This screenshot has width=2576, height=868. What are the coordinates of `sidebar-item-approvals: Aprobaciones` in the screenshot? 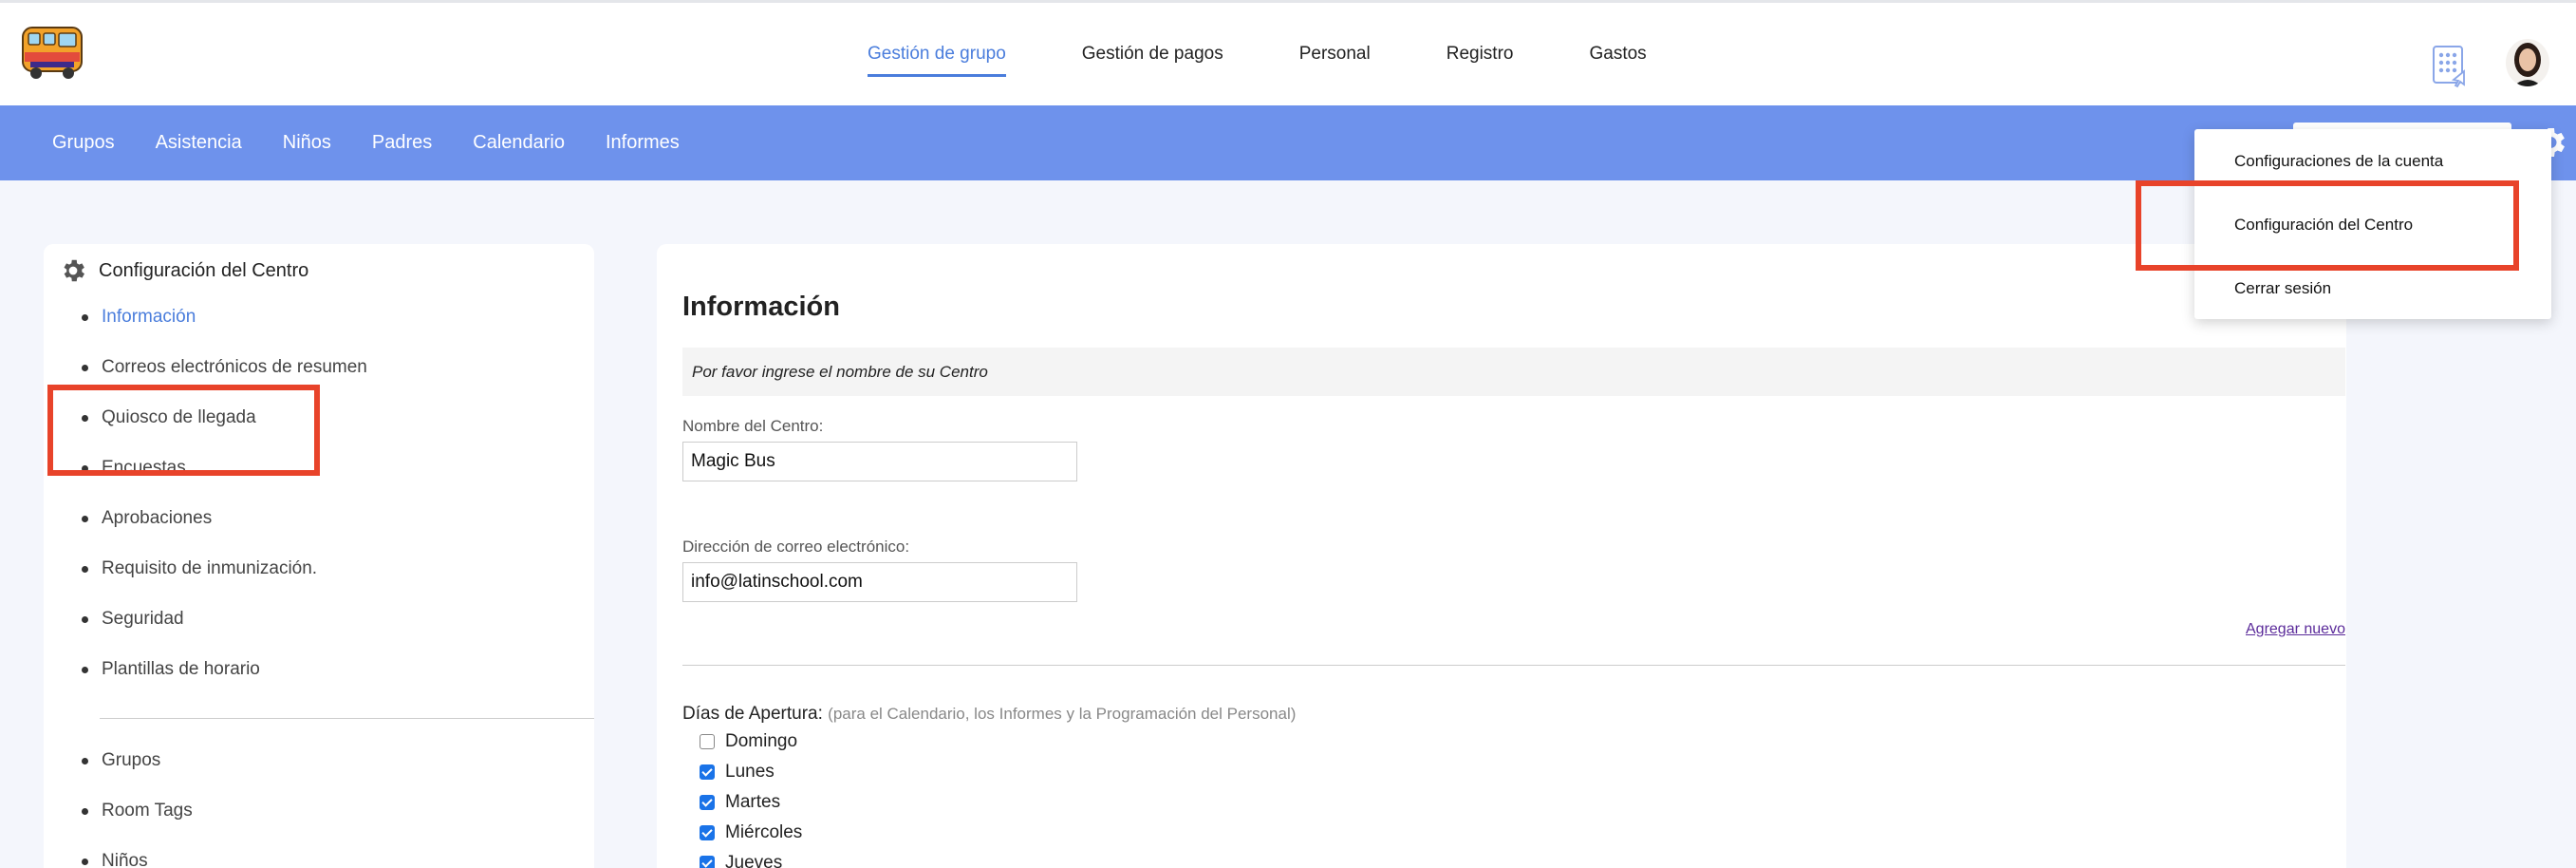 It's located at (136, 518).